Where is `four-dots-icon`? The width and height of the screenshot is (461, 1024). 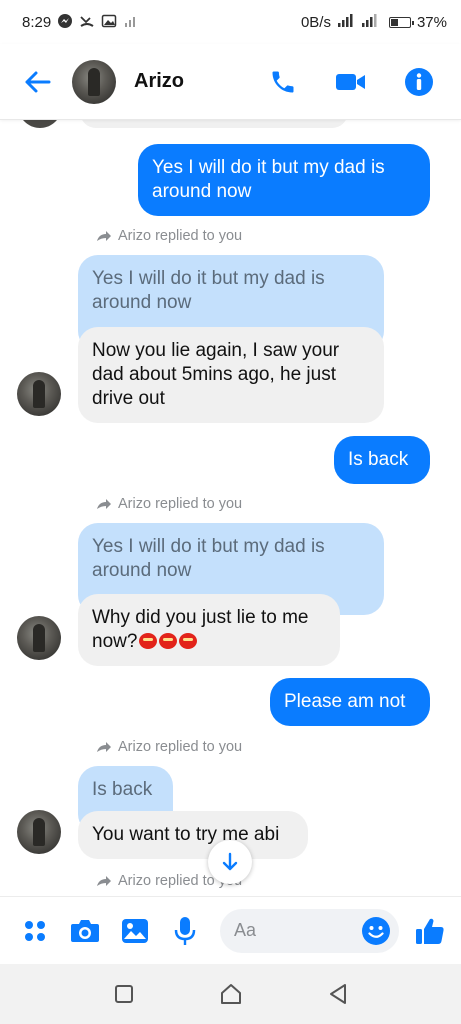
four-dots-icon is located at coordinates (35, 930).